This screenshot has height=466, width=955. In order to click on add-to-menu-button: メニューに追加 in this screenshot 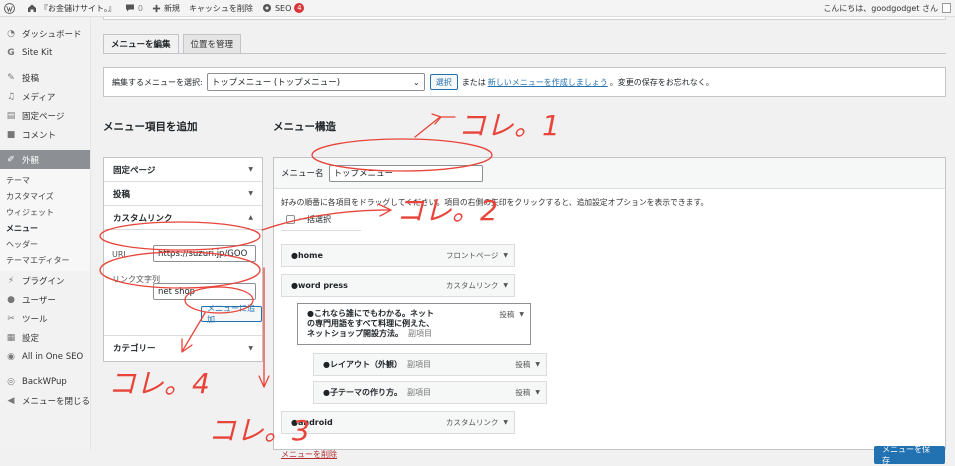, I will do `click(231, 314)`.